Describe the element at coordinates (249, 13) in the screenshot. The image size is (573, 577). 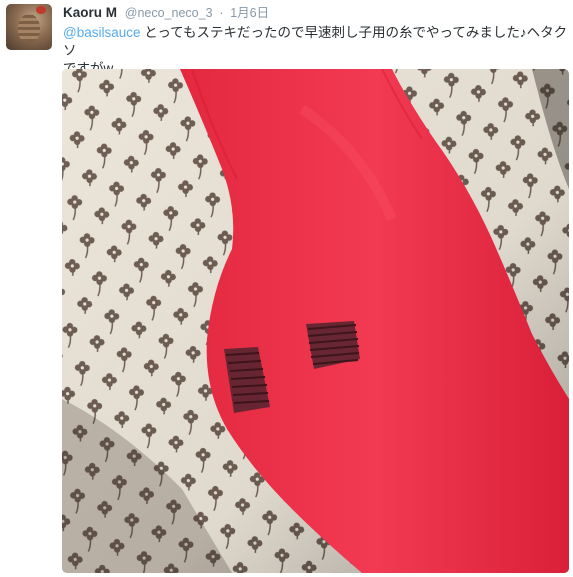
I see `tweet-timestamp: 1月6日` at that location.